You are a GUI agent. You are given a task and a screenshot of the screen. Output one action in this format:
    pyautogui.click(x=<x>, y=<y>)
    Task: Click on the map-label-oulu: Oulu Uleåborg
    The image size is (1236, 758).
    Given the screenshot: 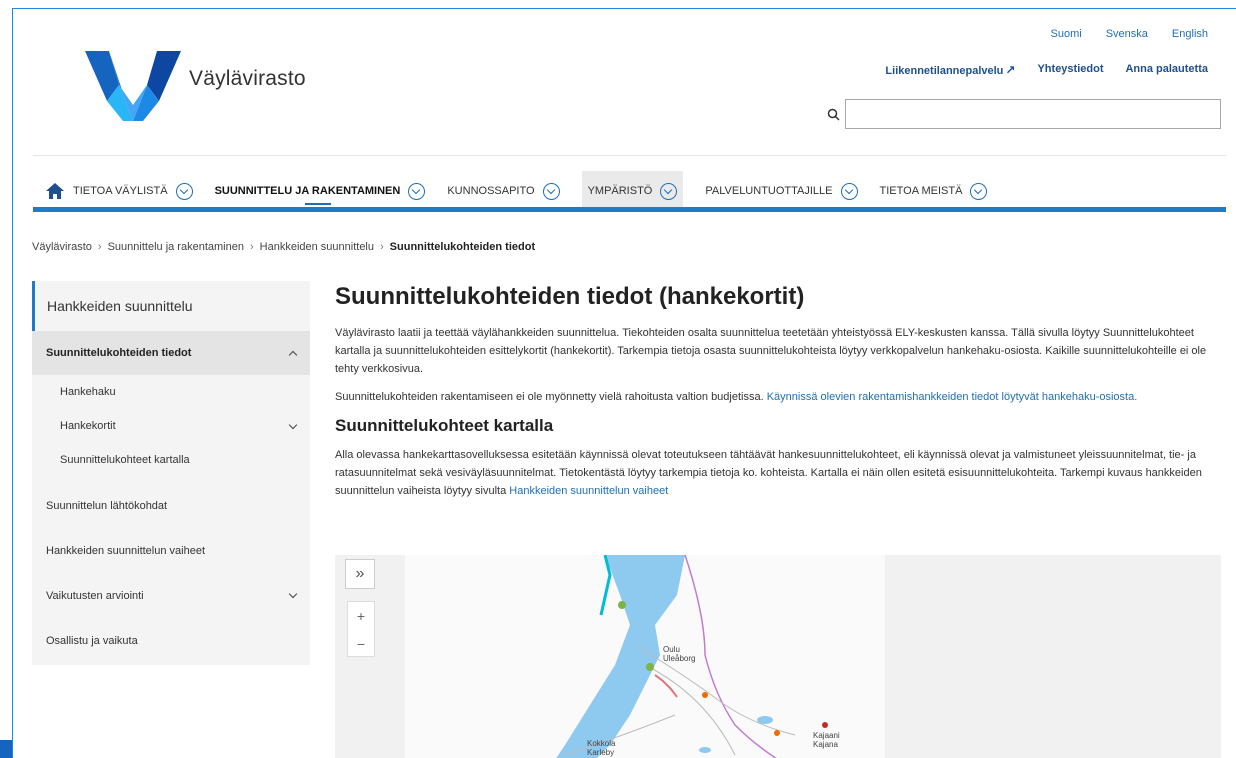 What is the action you would take?
    pyautogui.click(x=679, y=654)
    